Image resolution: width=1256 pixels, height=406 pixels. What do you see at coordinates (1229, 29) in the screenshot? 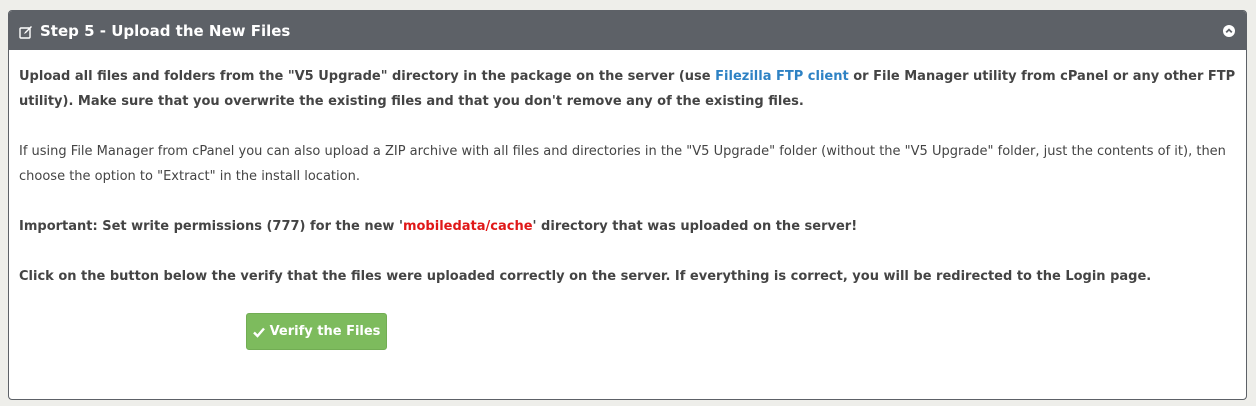
I see `chevron-up-circle-icon` at bounding box center [1229, 29].